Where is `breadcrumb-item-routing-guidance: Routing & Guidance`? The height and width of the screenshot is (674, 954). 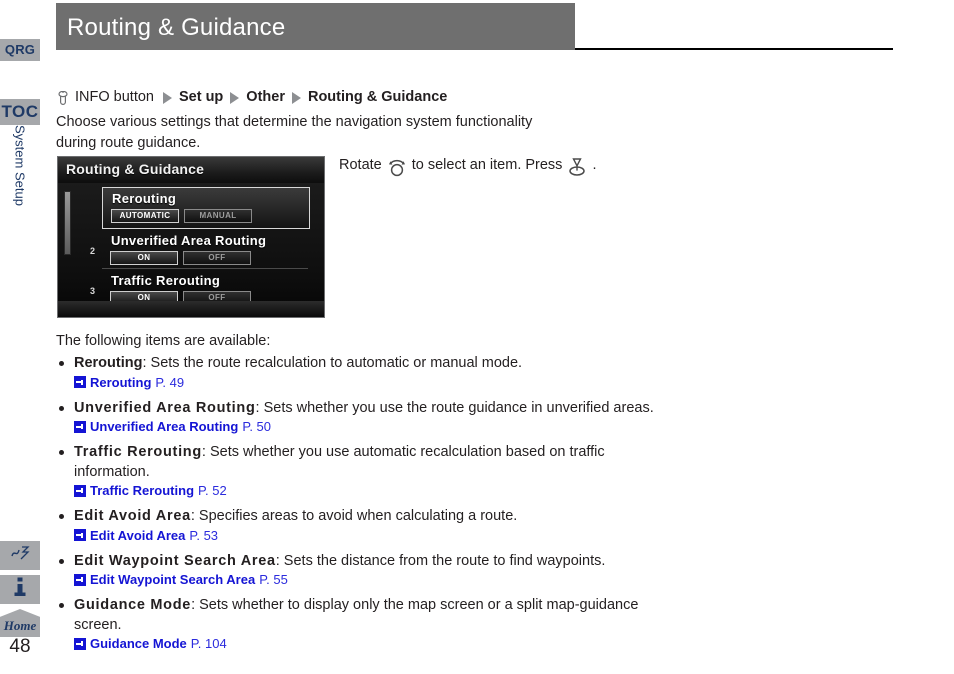
breadcrumb-item-routing-guidance: Routing & Guidance is located at coordinates (377, 97).